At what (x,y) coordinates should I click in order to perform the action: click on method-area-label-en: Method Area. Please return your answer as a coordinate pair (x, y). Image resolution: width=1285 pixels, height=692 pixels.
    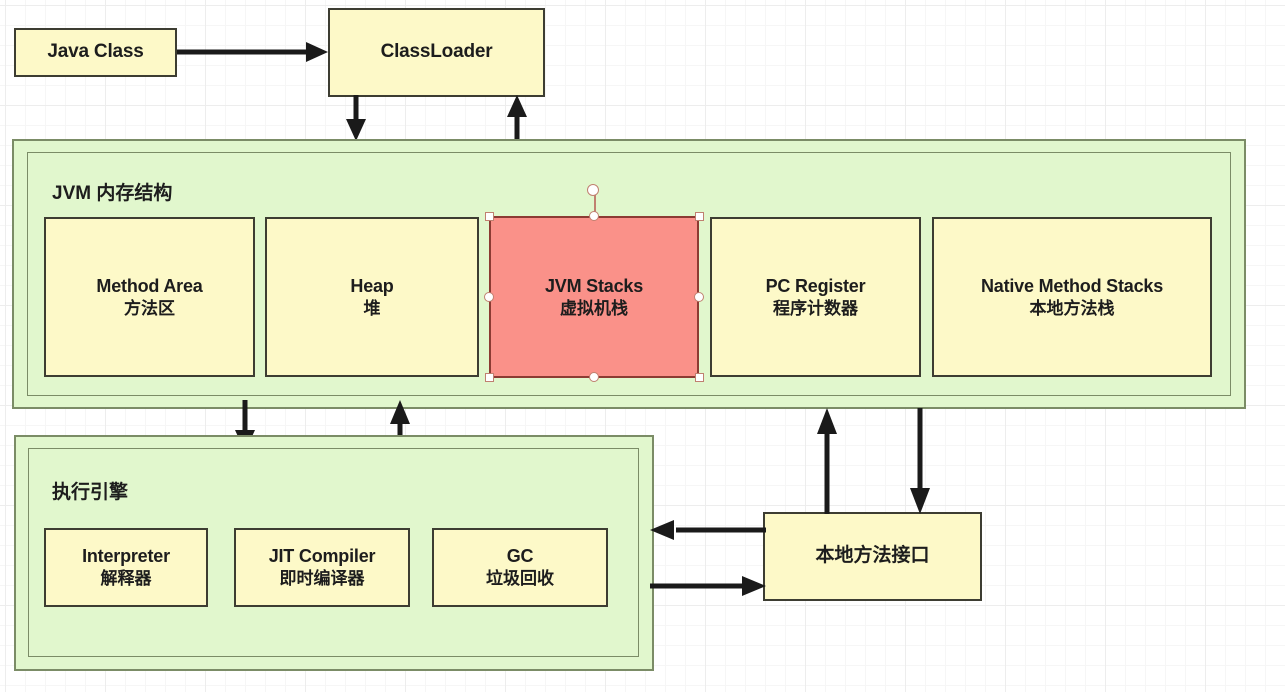
    Looking at the image, I should click on (149, 285).